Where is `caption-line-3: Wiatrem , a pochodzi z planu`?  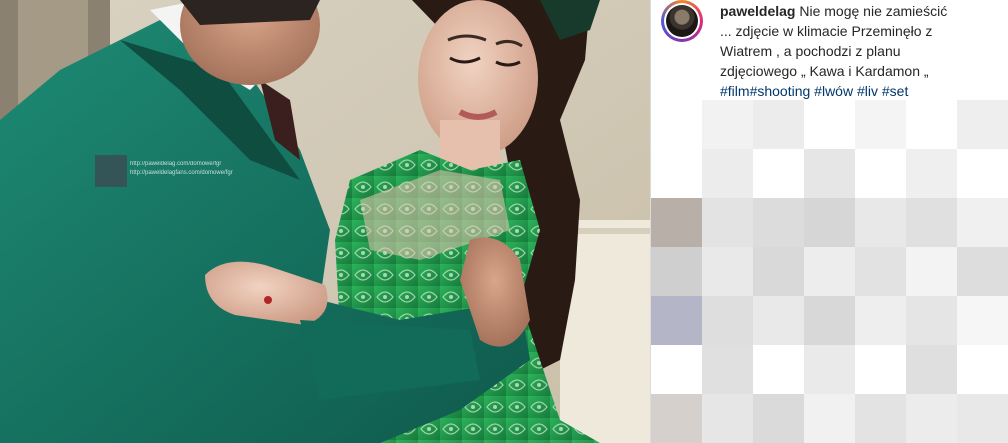
caption-line-3: Wiatrem , a pochodzi z planu is located at coordinates (810, 51).